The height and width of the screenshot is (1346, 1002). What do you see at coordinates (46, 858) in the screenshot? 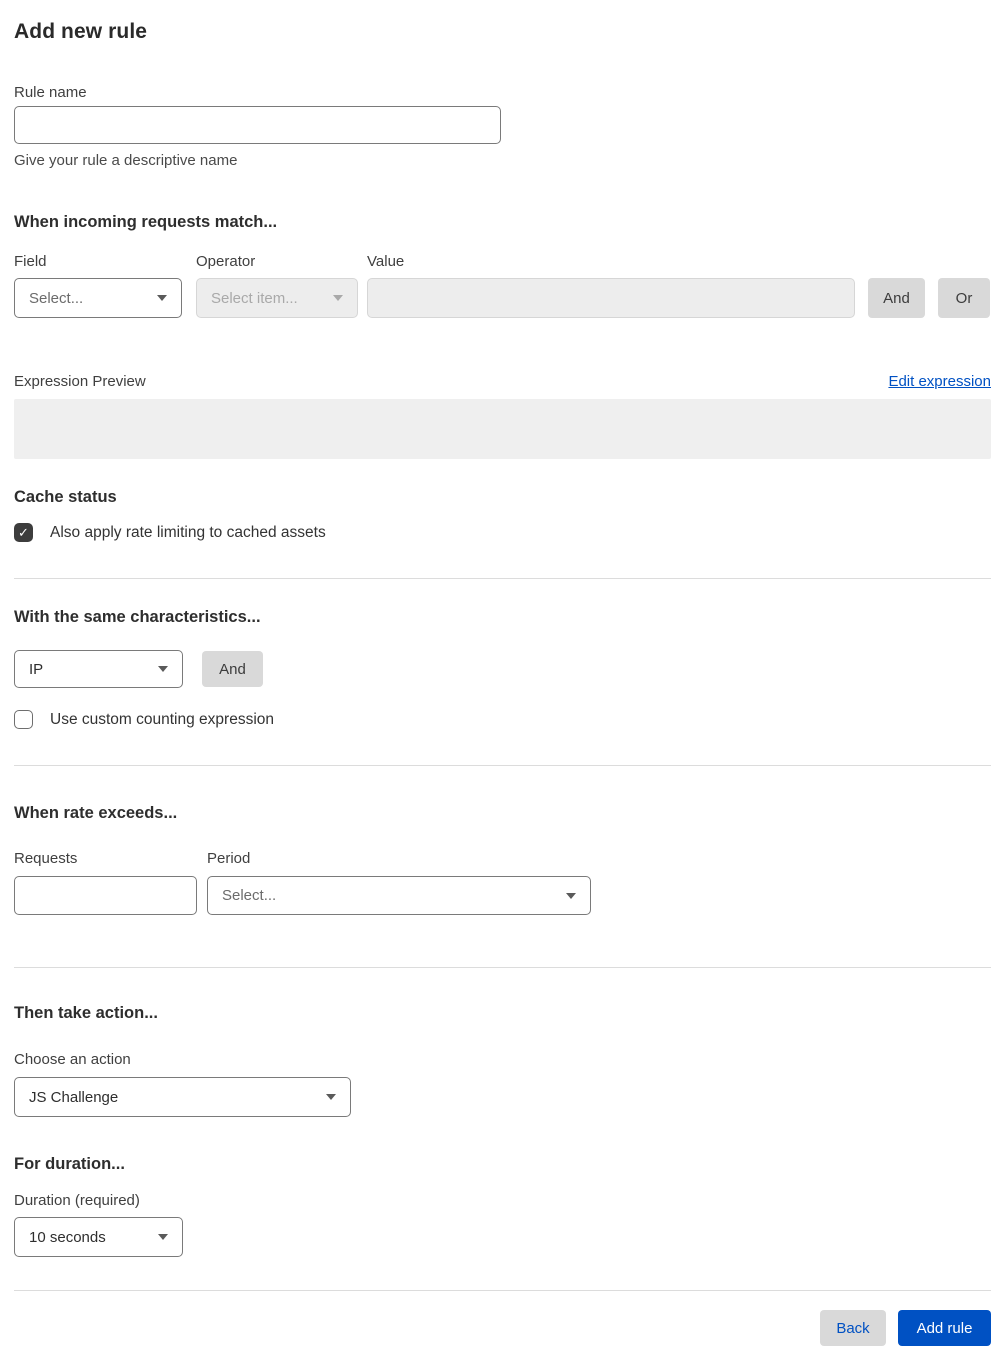
I see `requests-label: Requests` at bounding box center [46, 858].